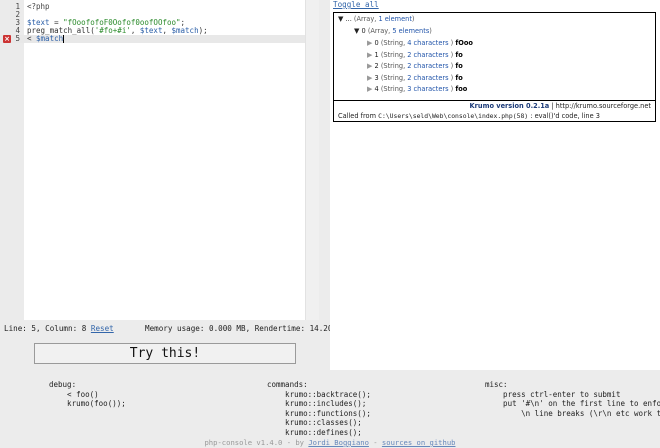 This screenshot has width=660, height=448. Describe the element at coordinates (363, 31) in the screenshot. I see `node-name: 0` at that location.